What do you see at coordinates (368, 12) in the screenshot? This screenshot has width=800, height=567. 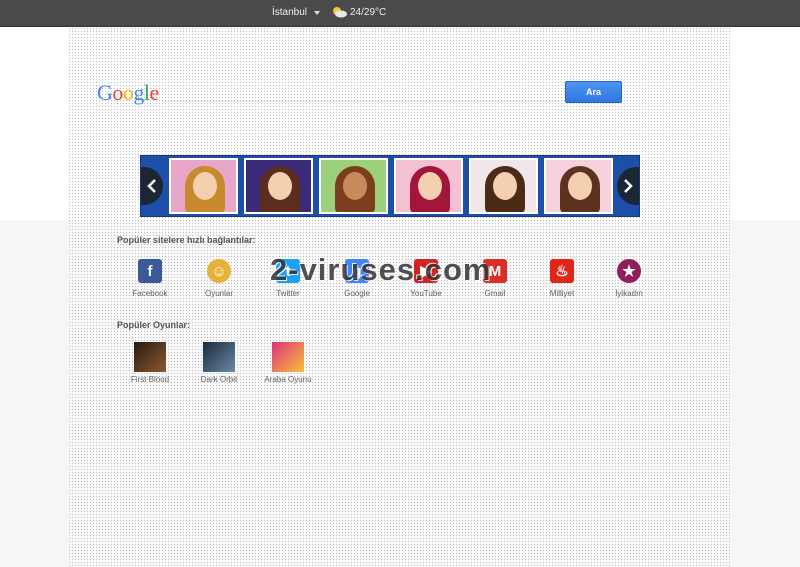 I see `weather-temperature: 24/29°C` at bounding box center [368, 12].